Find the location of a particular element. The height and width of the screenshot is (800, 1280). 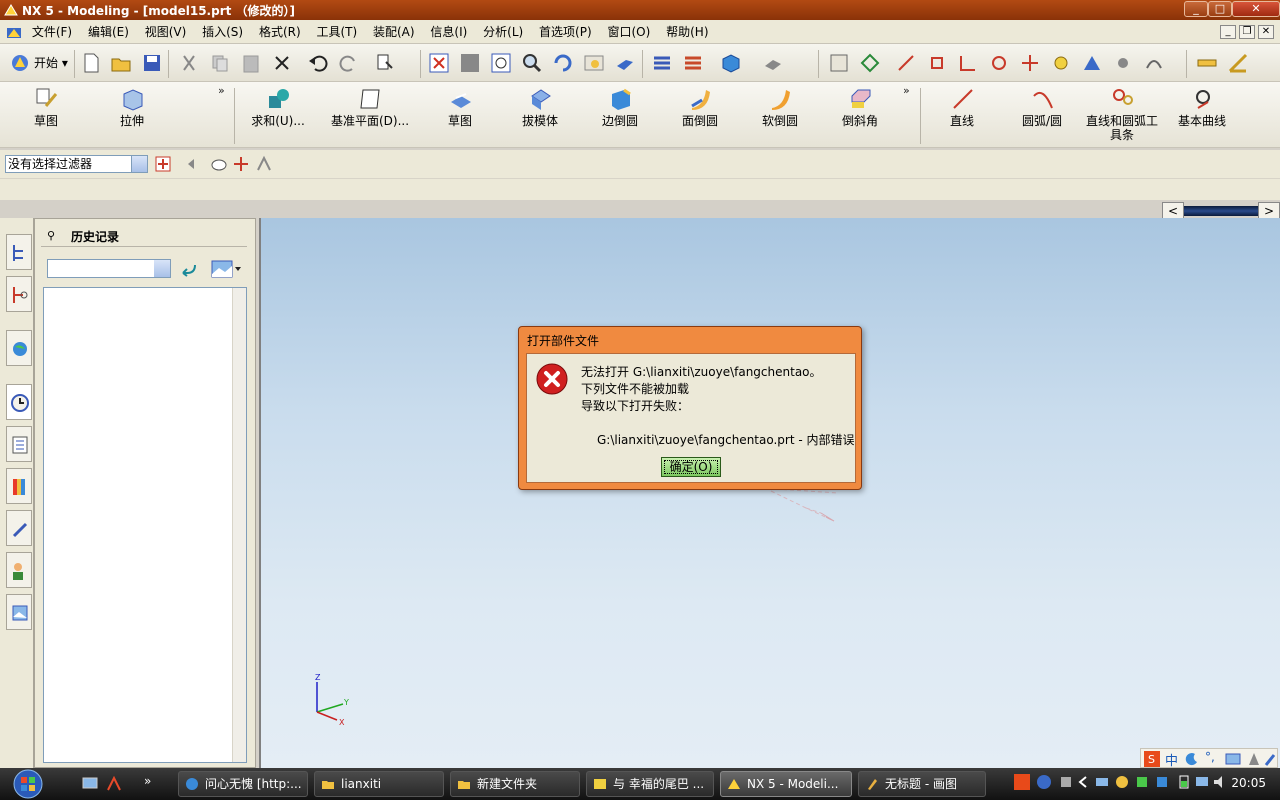

volume-tray-icon is located at coordinates (1220, 782).